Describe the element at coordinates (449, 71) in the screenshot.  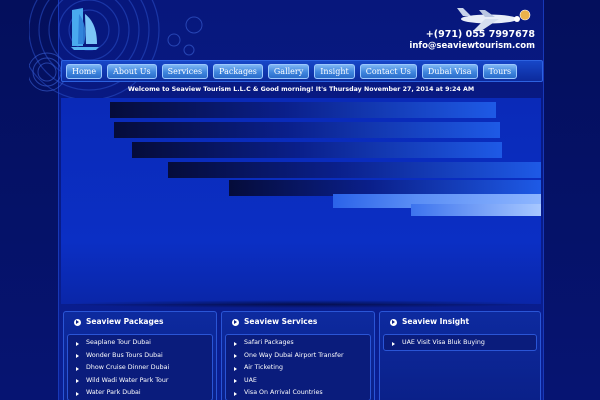
I see `nav-dubai-visa: Dubai Visa` at that location.